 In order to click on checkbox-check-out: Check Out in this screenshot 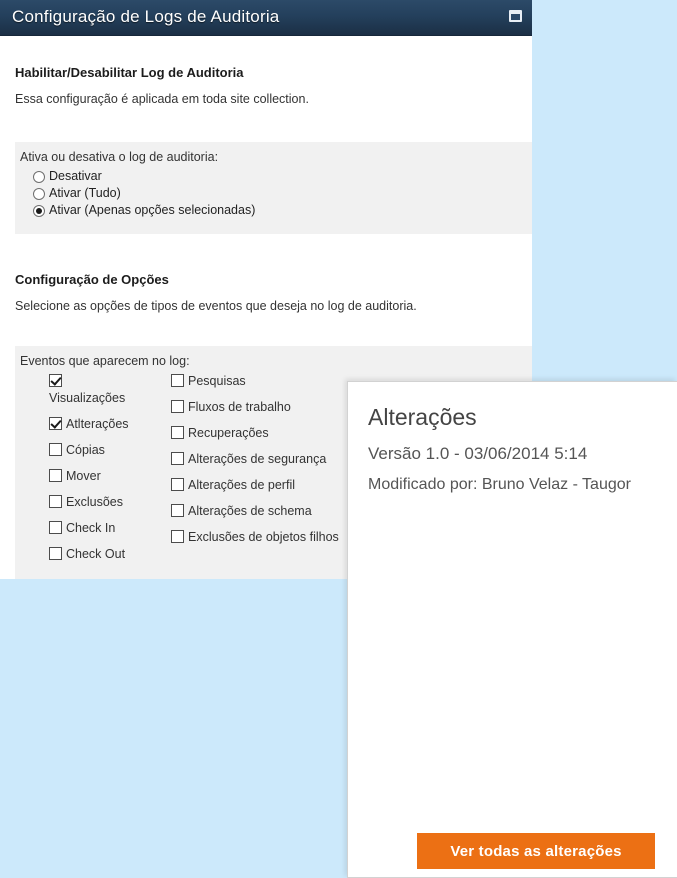, I will do `click(109, 554)`.